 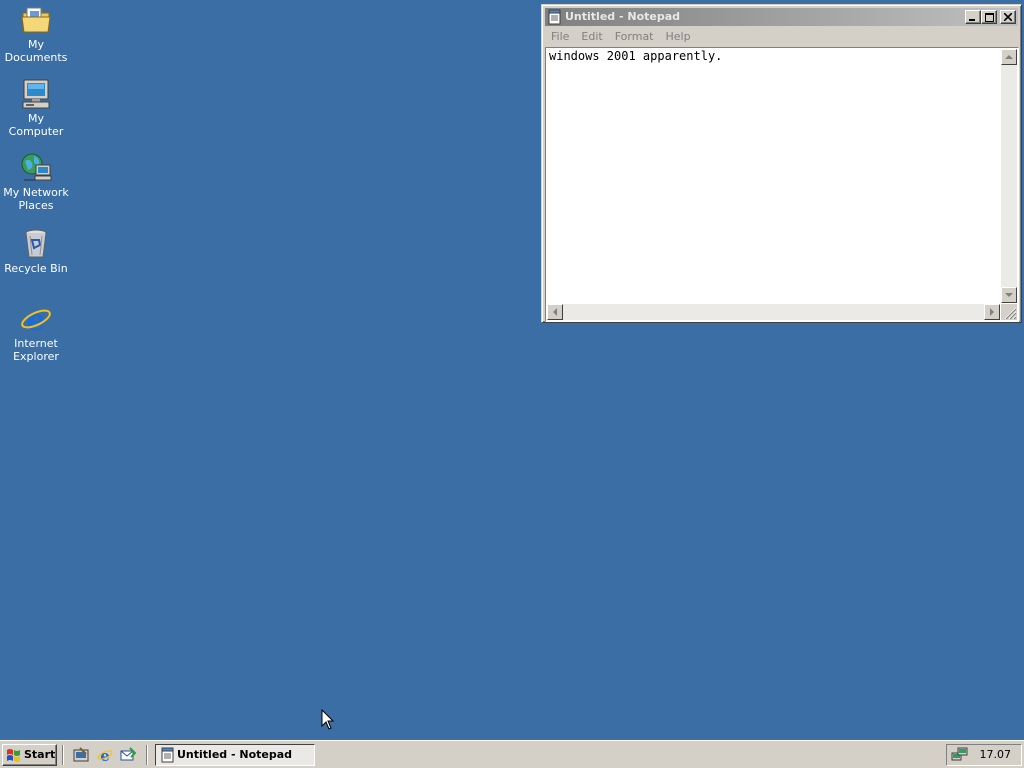 I want to click on close-icon, so click(x=1008, y=17).